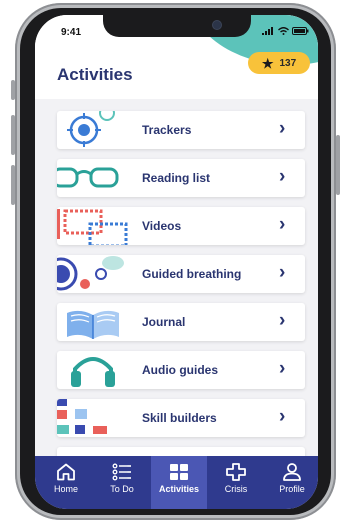 The height and width of the screenshot is (523, 349). I want to click on tab-label: Activities, so click(179, 489).